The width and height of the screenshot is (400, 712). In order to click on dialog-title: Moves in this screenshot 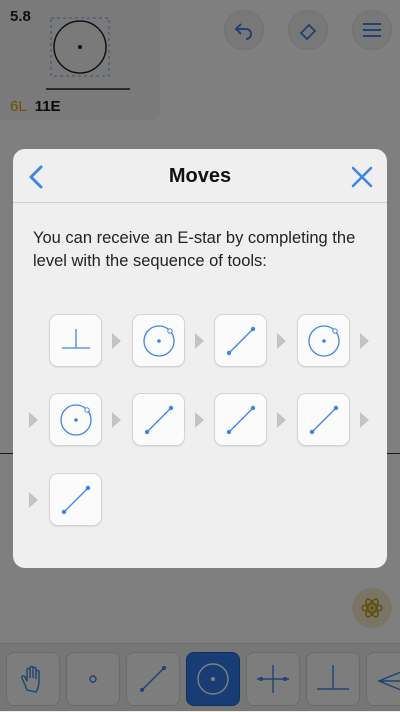, I will do `click(200, 176)`.